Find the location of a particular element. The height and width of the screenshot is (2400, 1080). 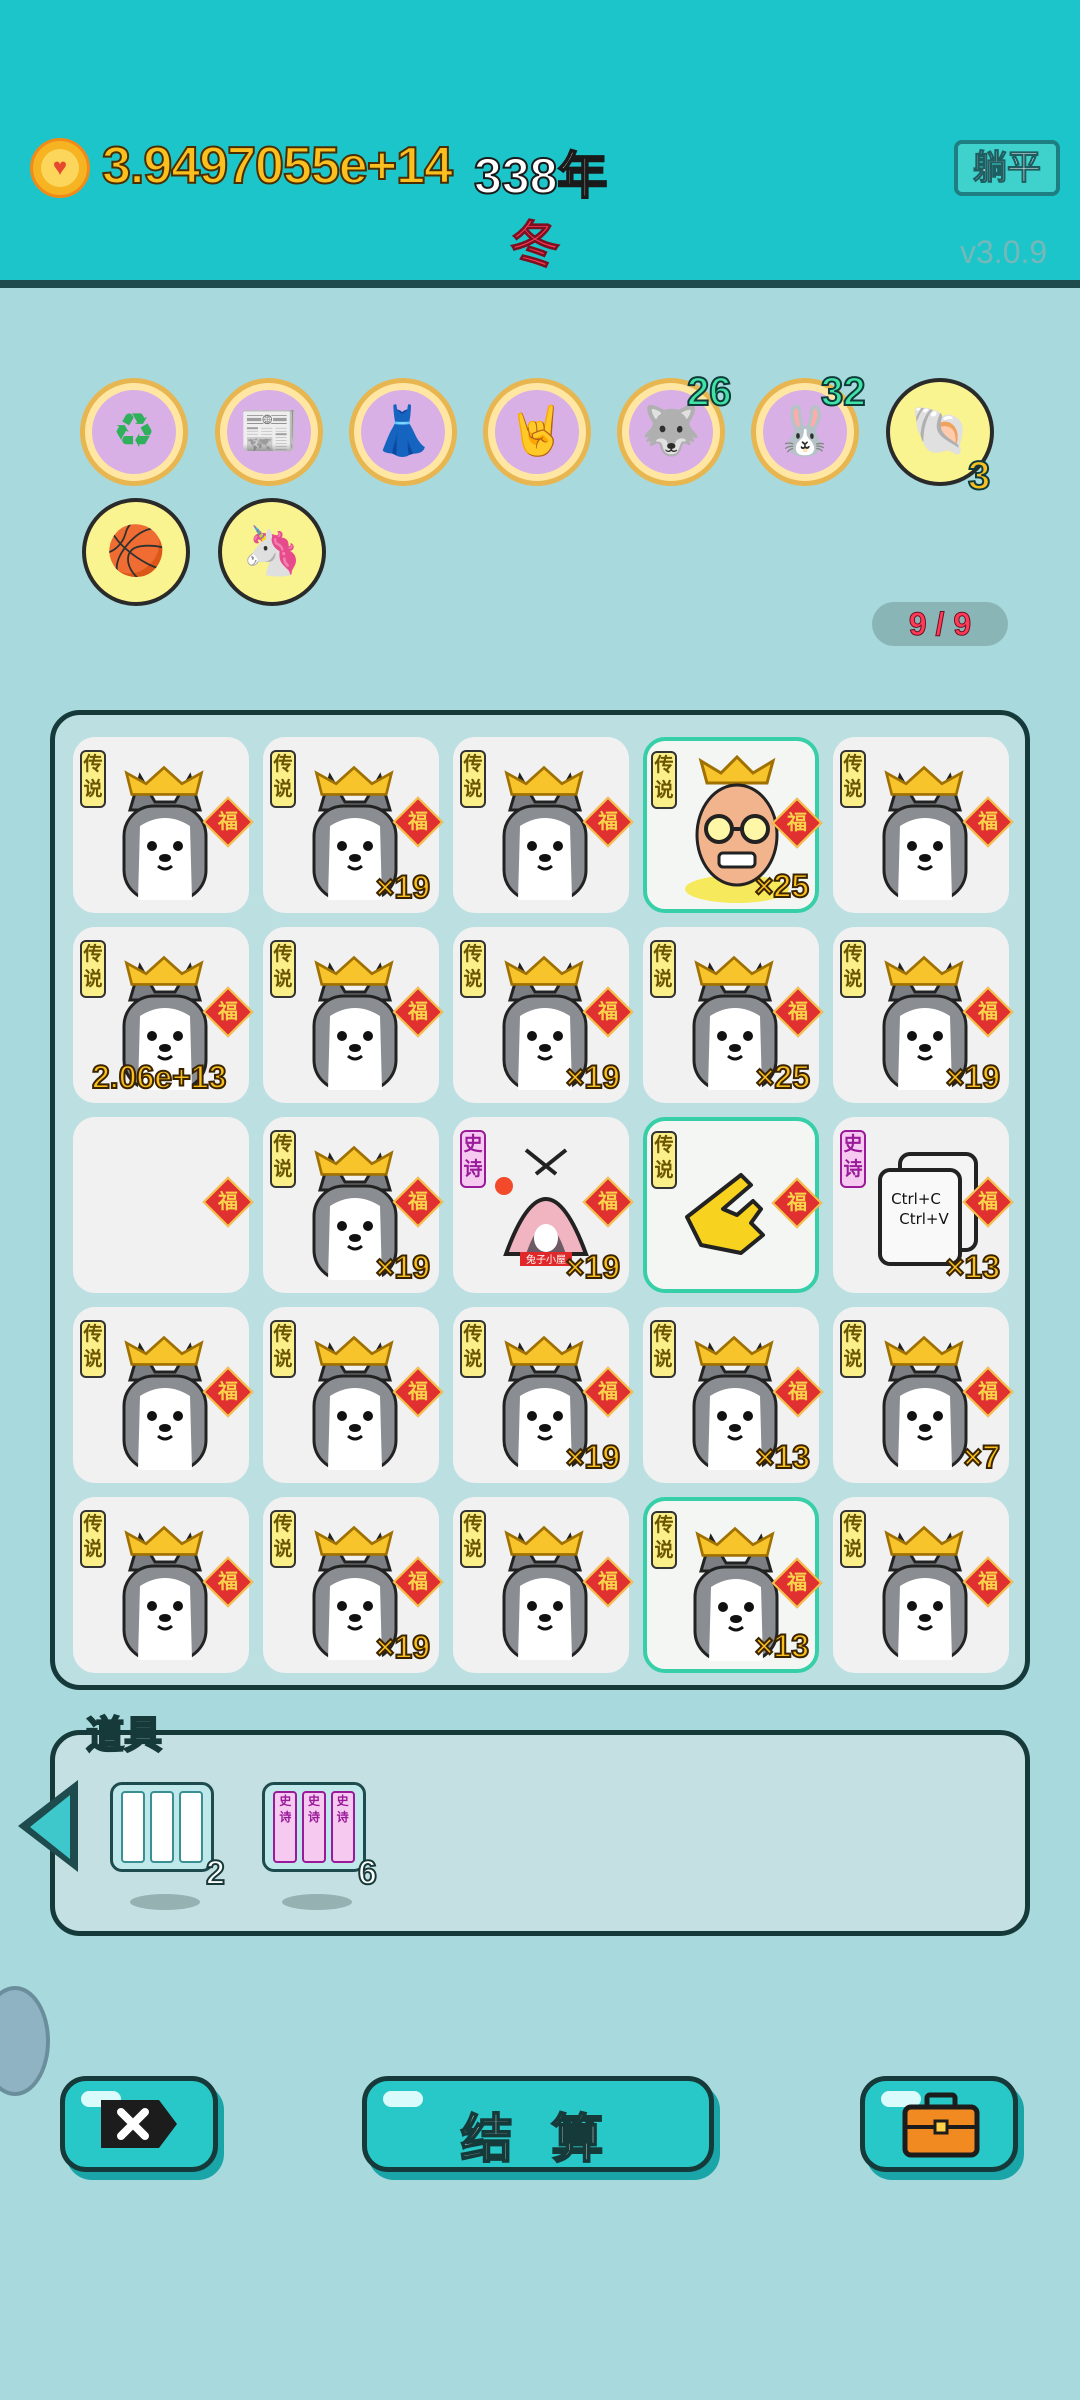

board-cell-2-4: 传说福 ×25 is located at coordinates (733, 1015).